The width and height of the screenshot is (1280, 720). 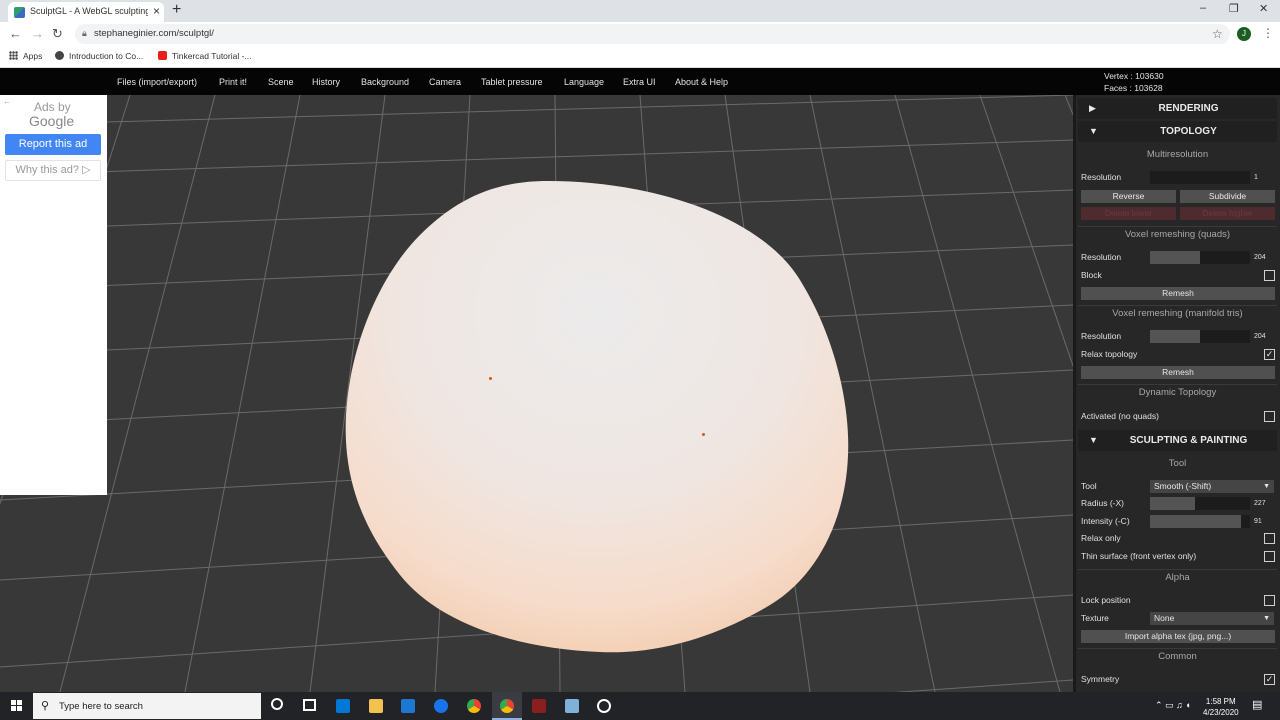 What do you see at coordinates (441, 706) in the screenshot?
I see `edge-icon` at bounding box center [441, 706].